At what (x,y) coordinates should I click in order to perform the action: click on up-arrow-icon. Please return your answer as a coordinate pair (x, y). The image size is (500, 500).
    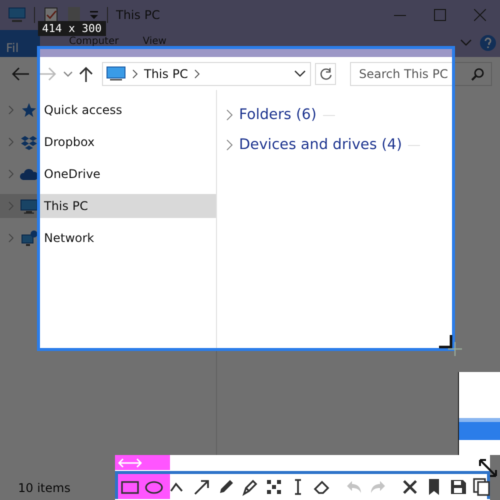
    Looking at the image, I should click on (86, 73).